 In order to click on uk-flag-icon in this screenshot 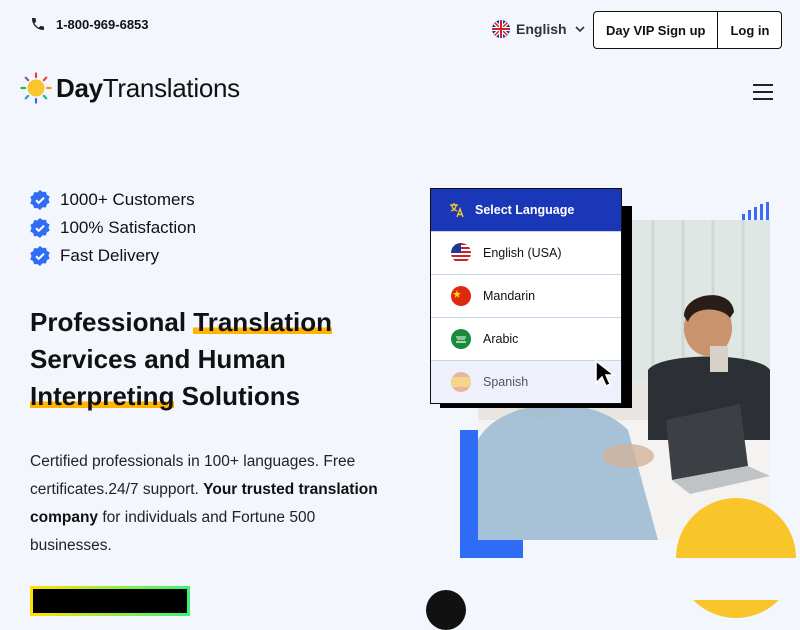, I will do `click(501, 29)`.